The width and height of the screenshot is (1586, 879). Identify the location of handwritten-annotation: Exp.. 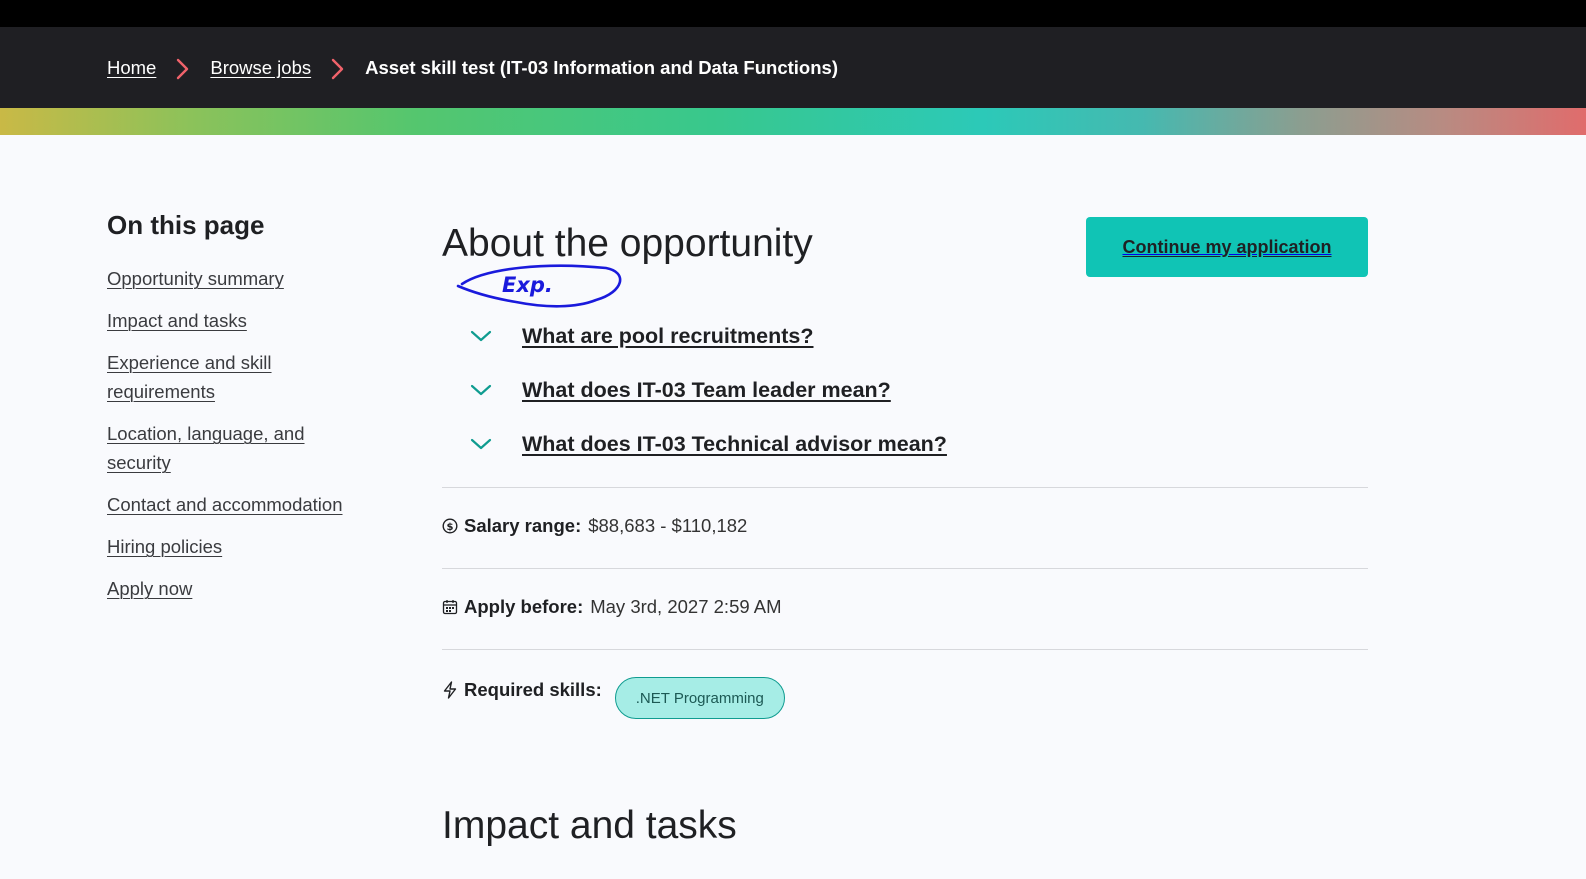
(539, 286).